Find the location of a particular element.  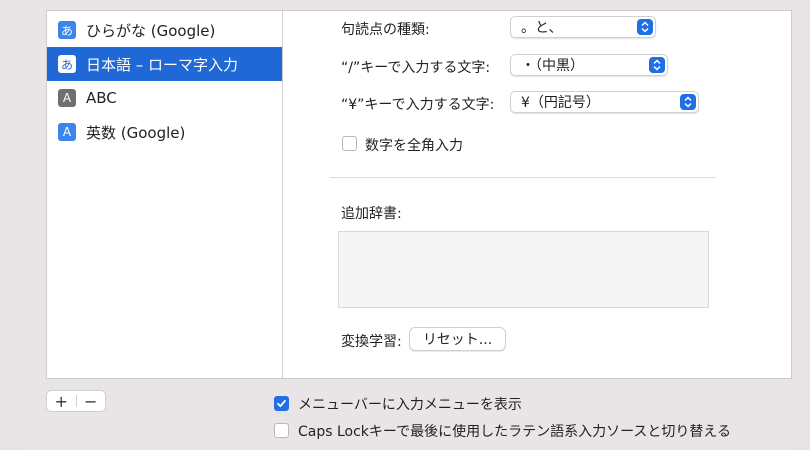

learning-label: 変換学習: is located at coordinates (371, 342).